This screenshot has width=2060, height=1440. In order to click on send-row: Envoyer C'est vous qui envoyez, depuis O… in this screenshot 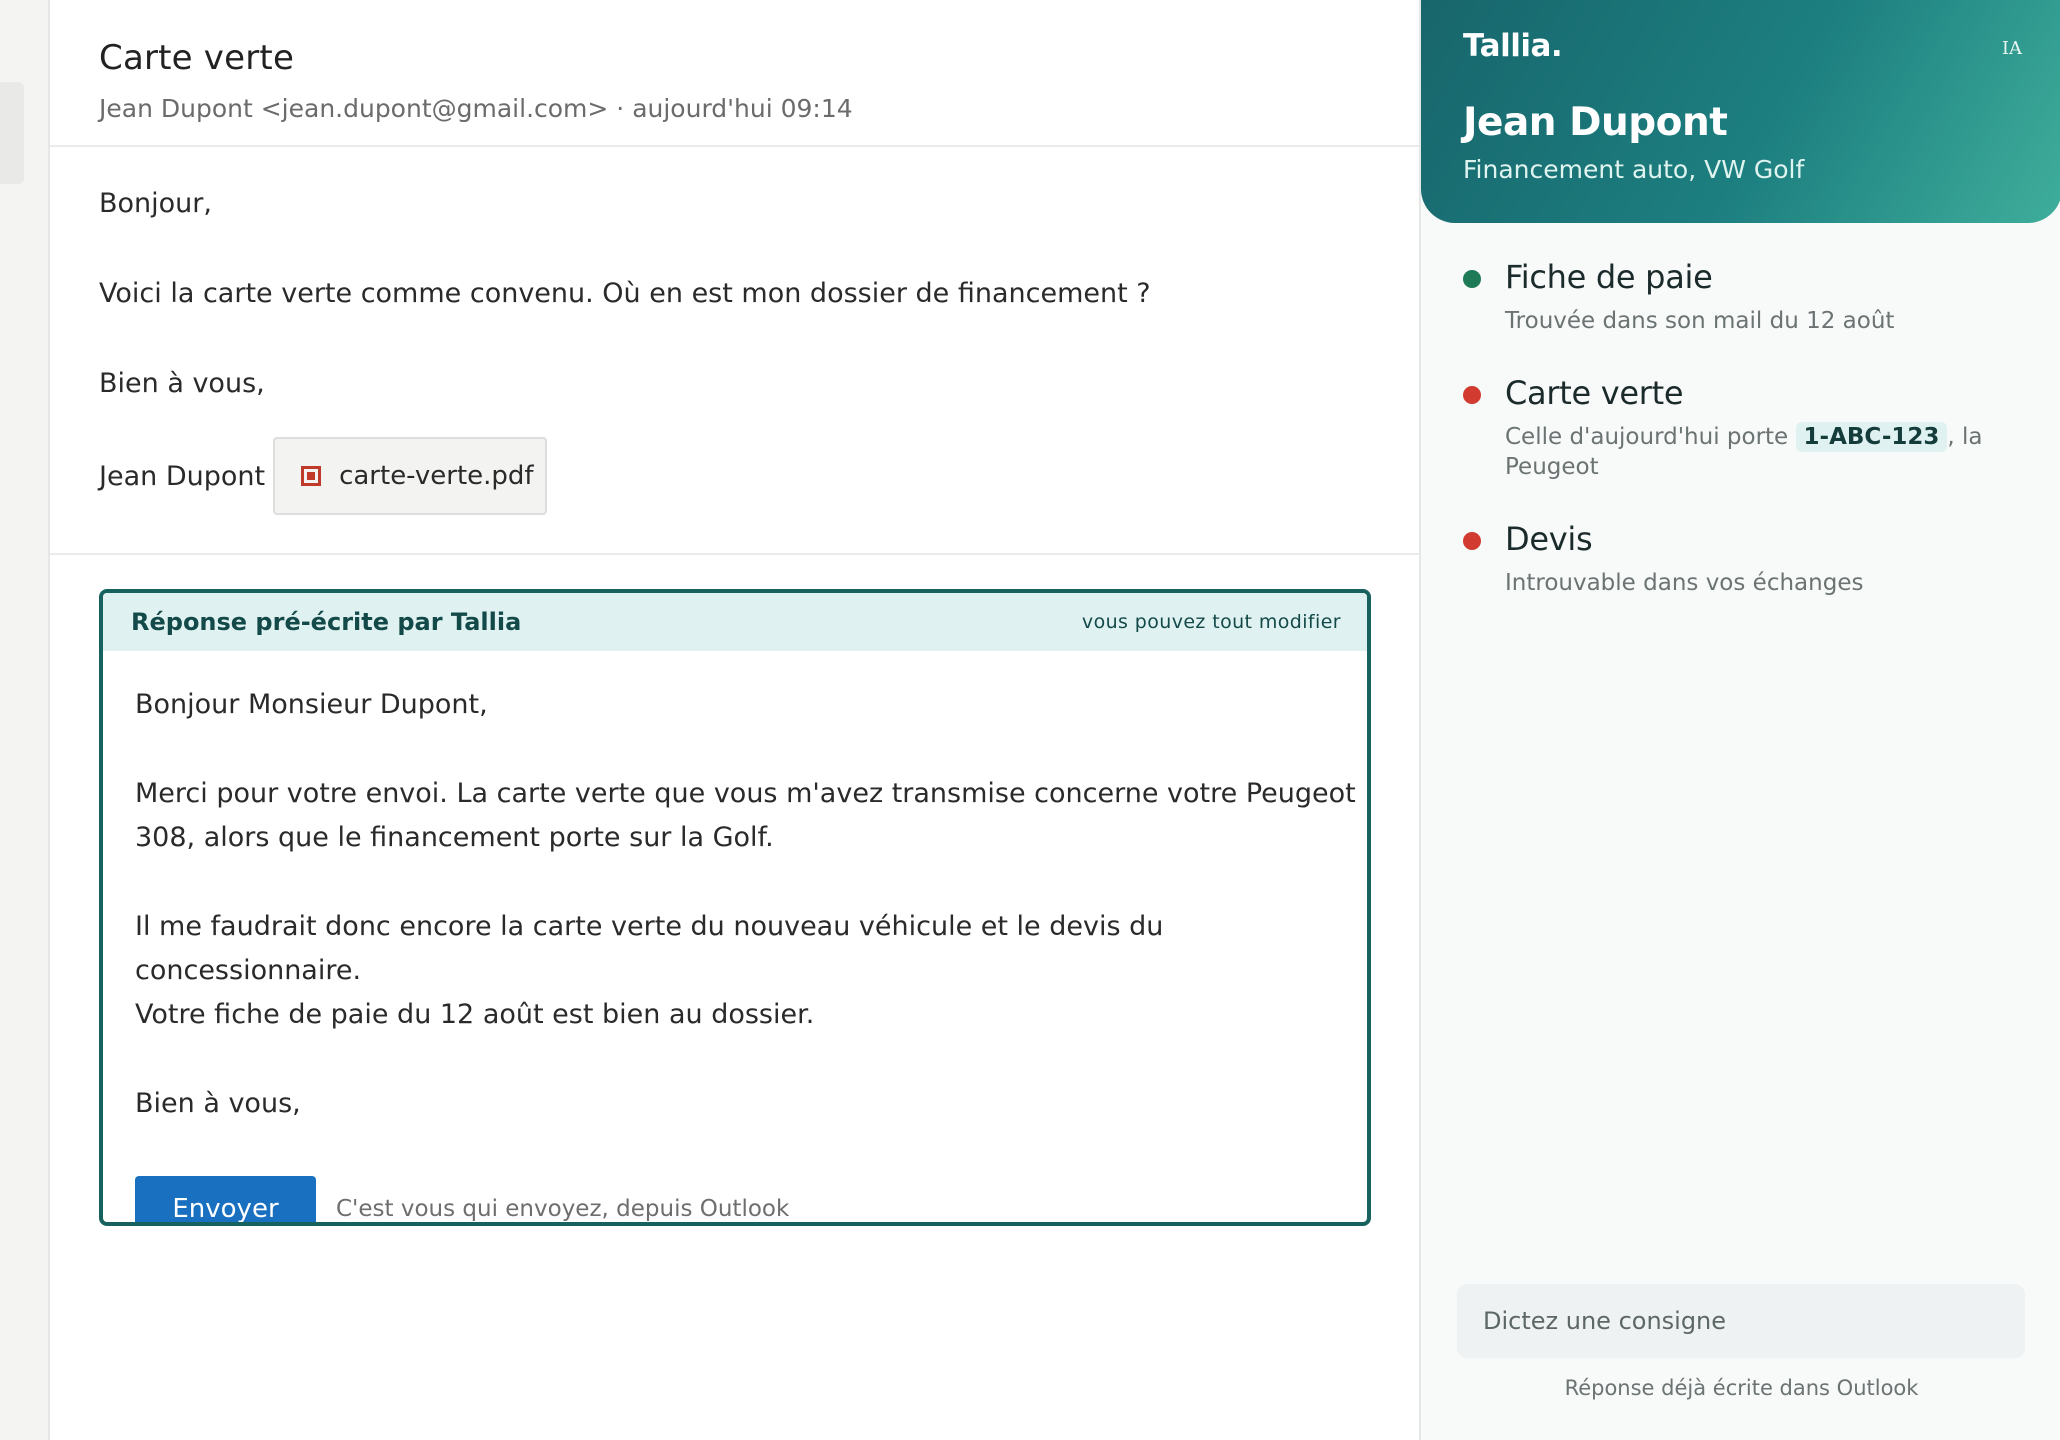, I will do `click(751, 1199)`.